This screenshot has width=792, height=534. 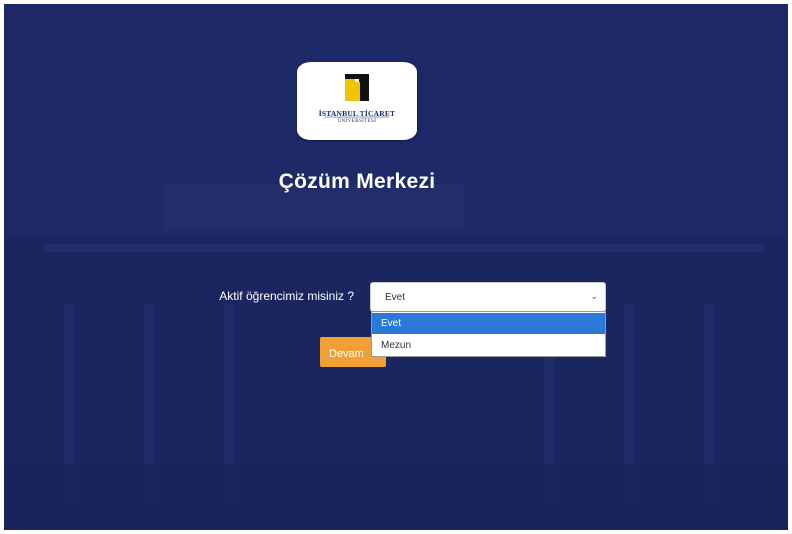 I want to click on student-status-select: Evet ⌄, so click(x=488, y=297).